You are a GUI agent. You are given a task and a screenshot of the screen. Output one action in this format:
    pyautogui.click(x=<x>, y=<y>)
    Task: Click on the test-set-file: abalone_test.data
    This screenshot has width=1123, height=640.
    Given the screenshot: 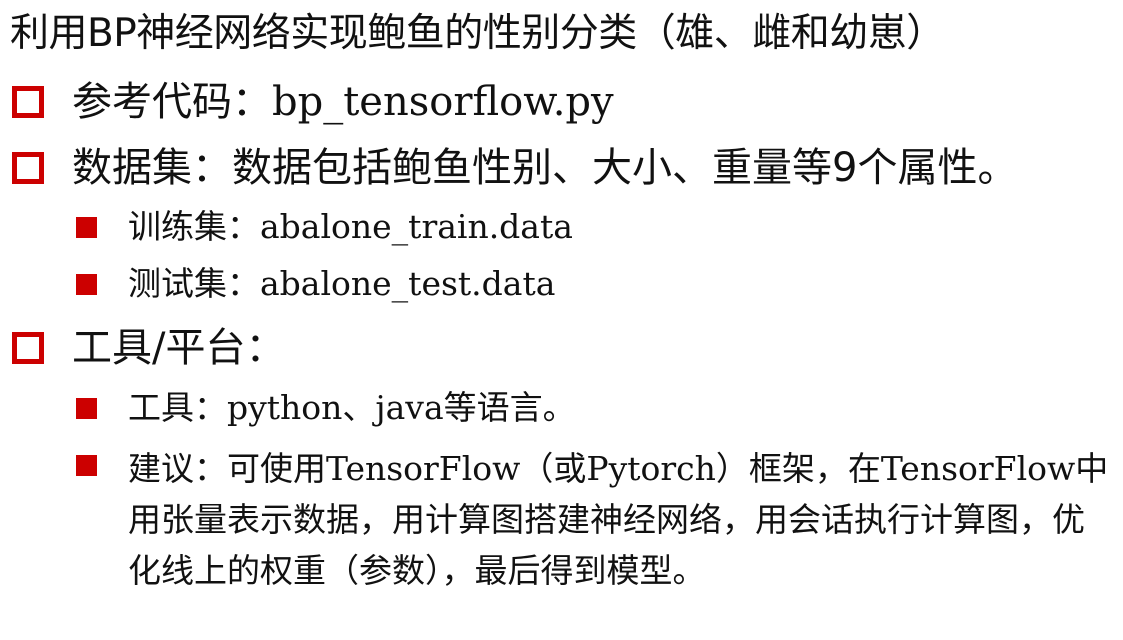 What is the action you would take?
    pyautogui.click(x=408, y=283)
    